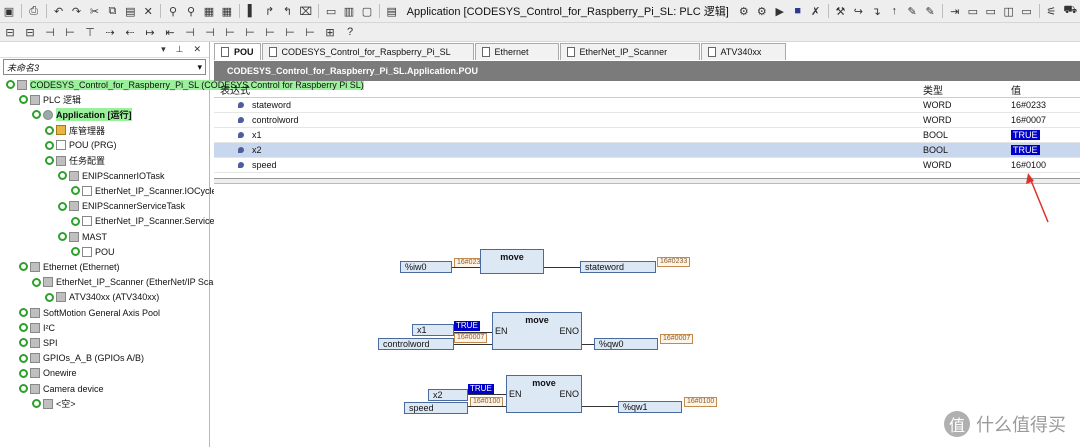  What do you see at coordinates (647, 135) in the screenshot?
I see `watch-row: x1 BOOL TRUE` at bounding box center [647, 135].